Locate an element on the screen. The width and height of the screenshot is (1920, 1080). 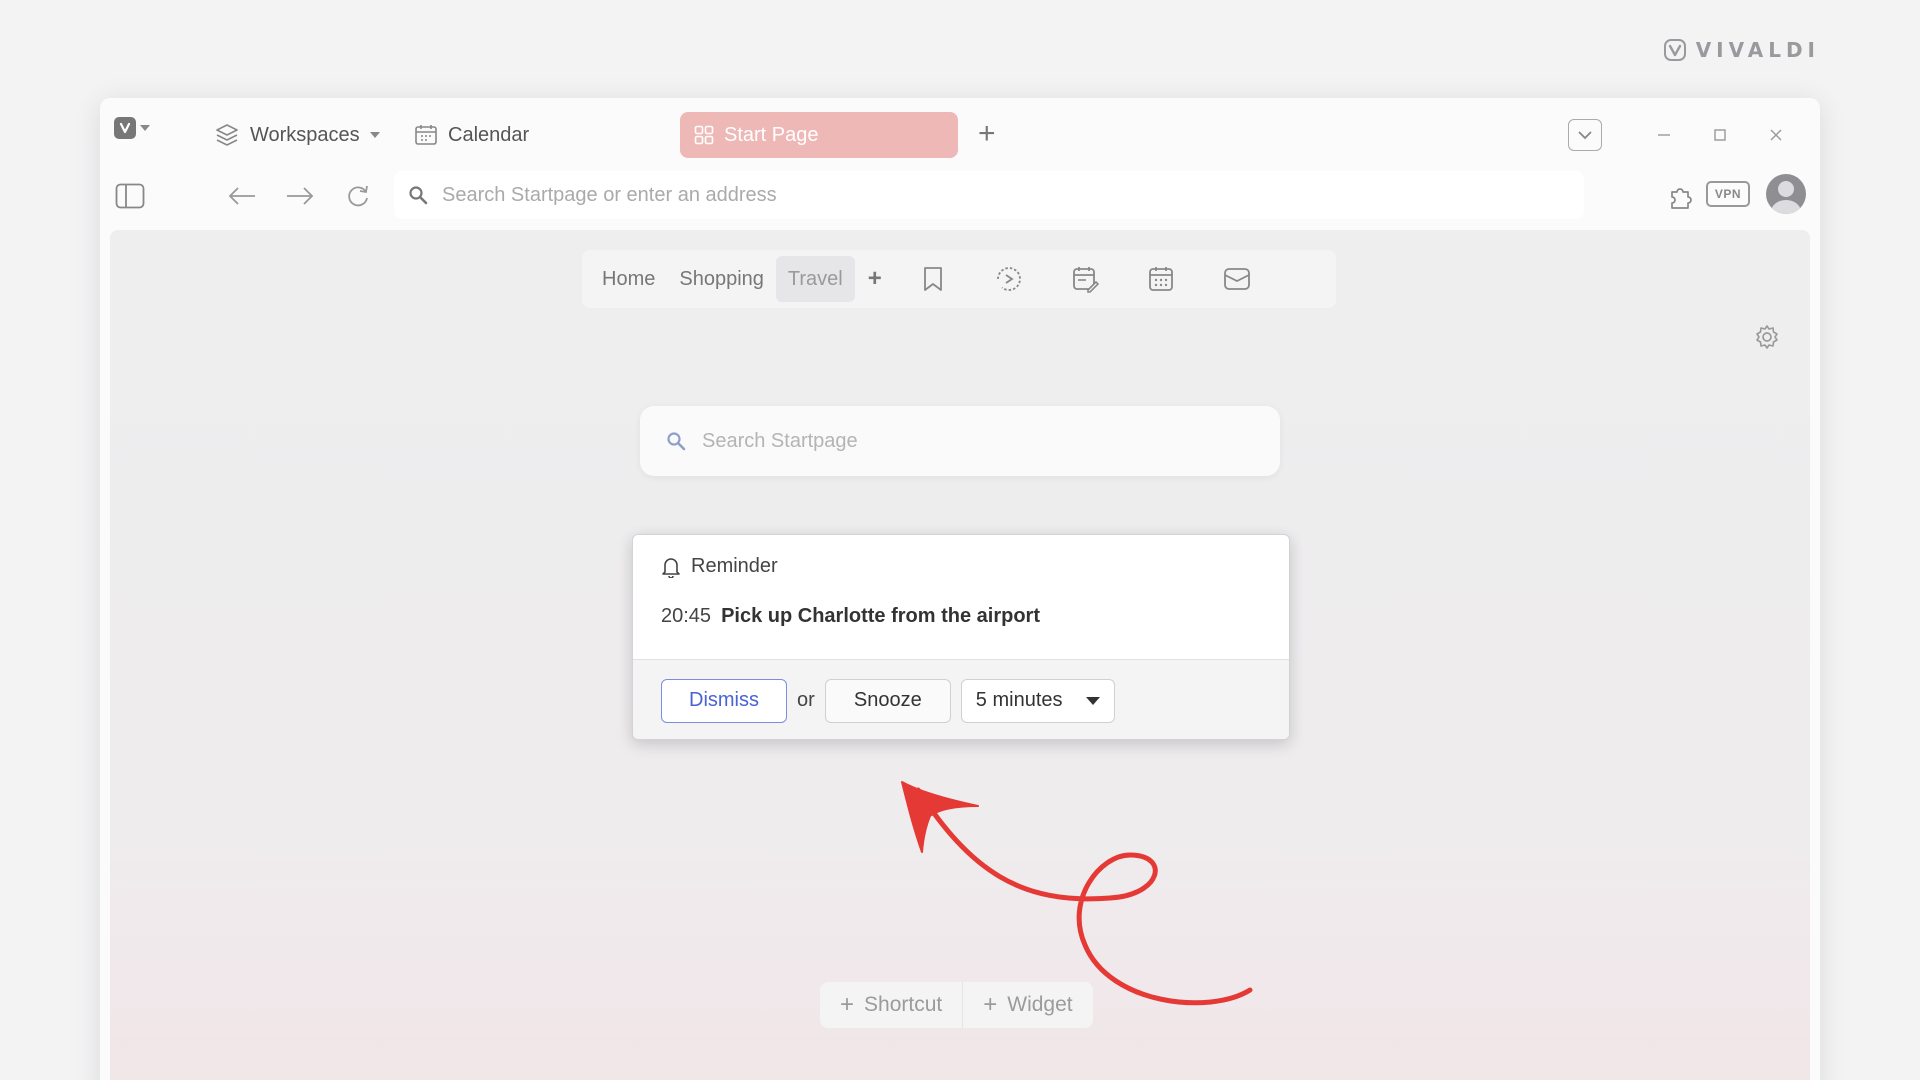
reminder-event: 20:45 Pick up Charlotte from the airport is located at coordinates (850, 616).